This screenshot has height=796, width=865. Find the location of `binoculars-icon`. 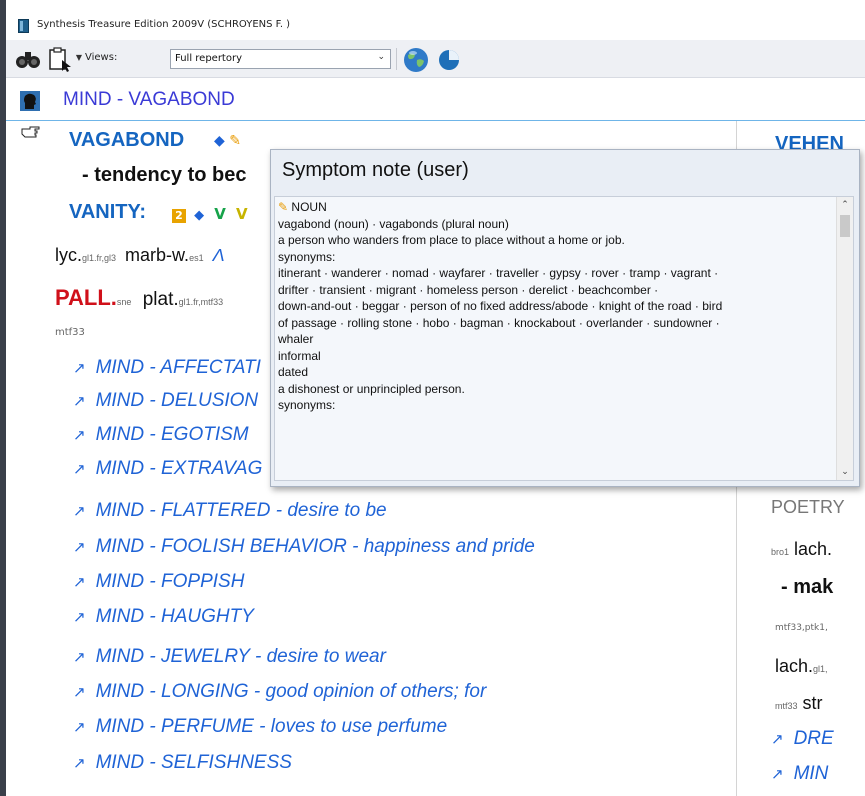

binoculars-icon is located at coordinates (28, 59).